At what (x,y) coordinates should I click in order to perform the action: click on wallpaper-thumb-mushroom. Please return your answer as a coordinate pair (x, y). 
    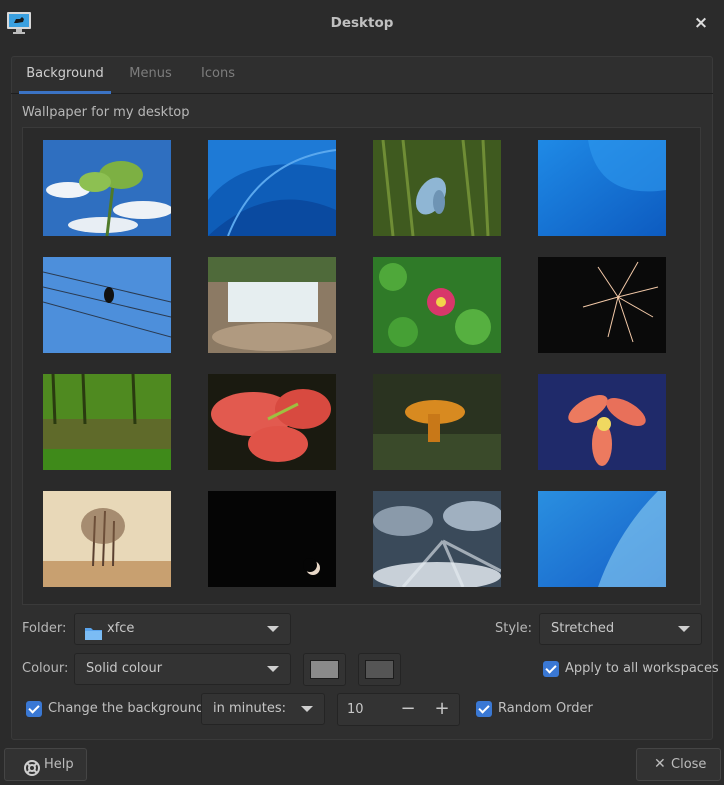
    Looking at the image, I should click on (437, 422).